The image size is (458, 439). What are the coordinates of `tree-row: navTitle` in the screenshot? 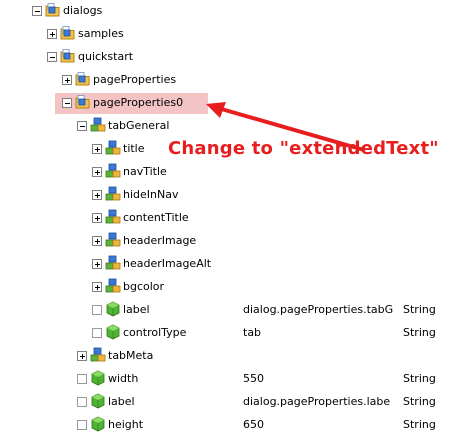 It's located at (229, 172).